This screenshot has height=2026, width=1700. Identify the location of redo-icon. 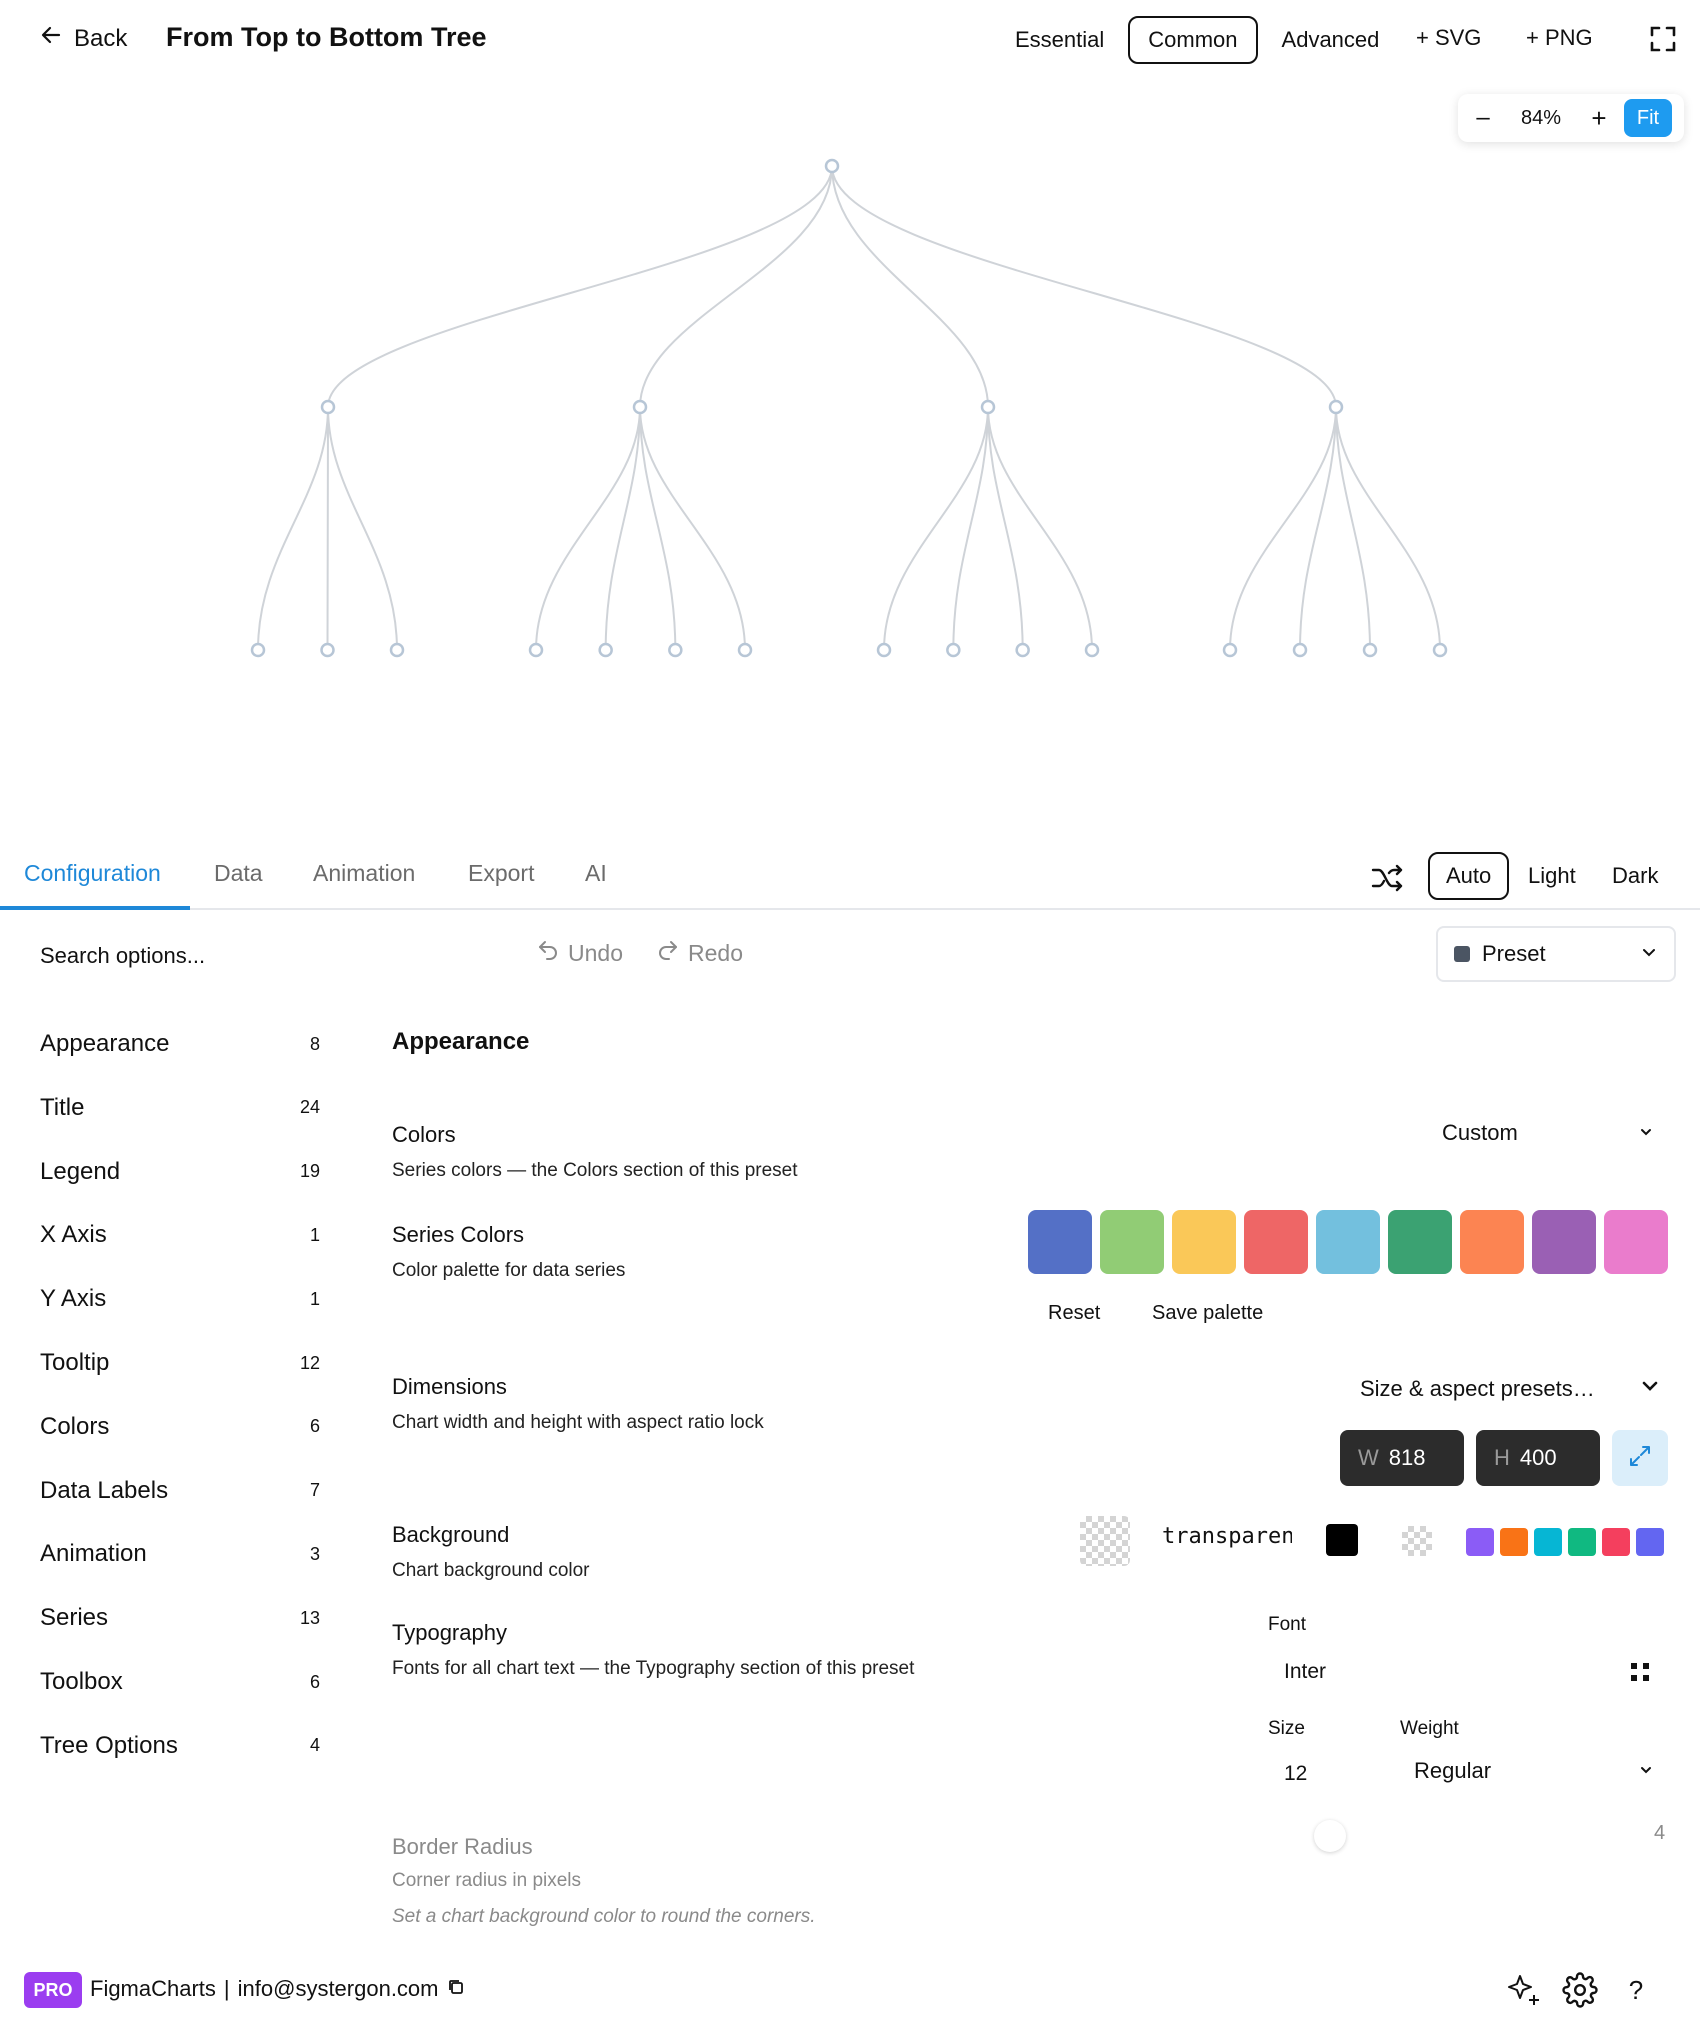
(668, 953).